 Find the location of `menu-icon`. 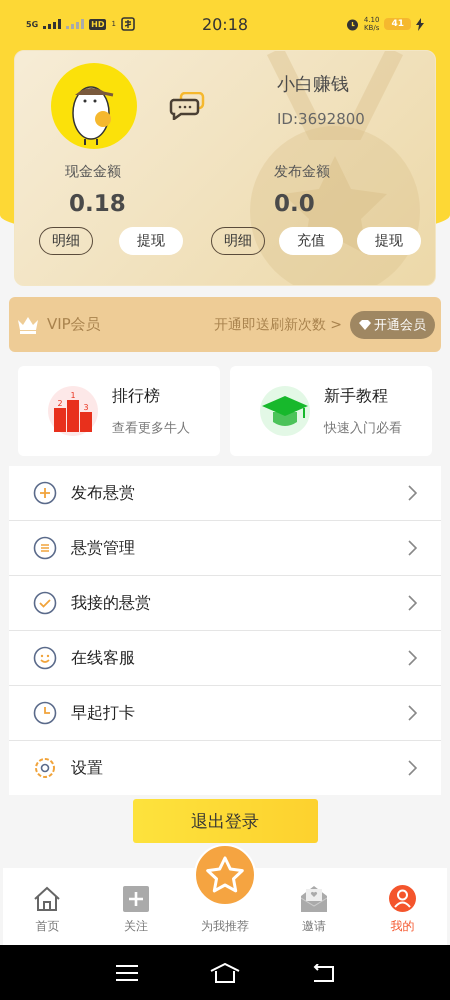

menu-icon is located at coordinates (127, 972).